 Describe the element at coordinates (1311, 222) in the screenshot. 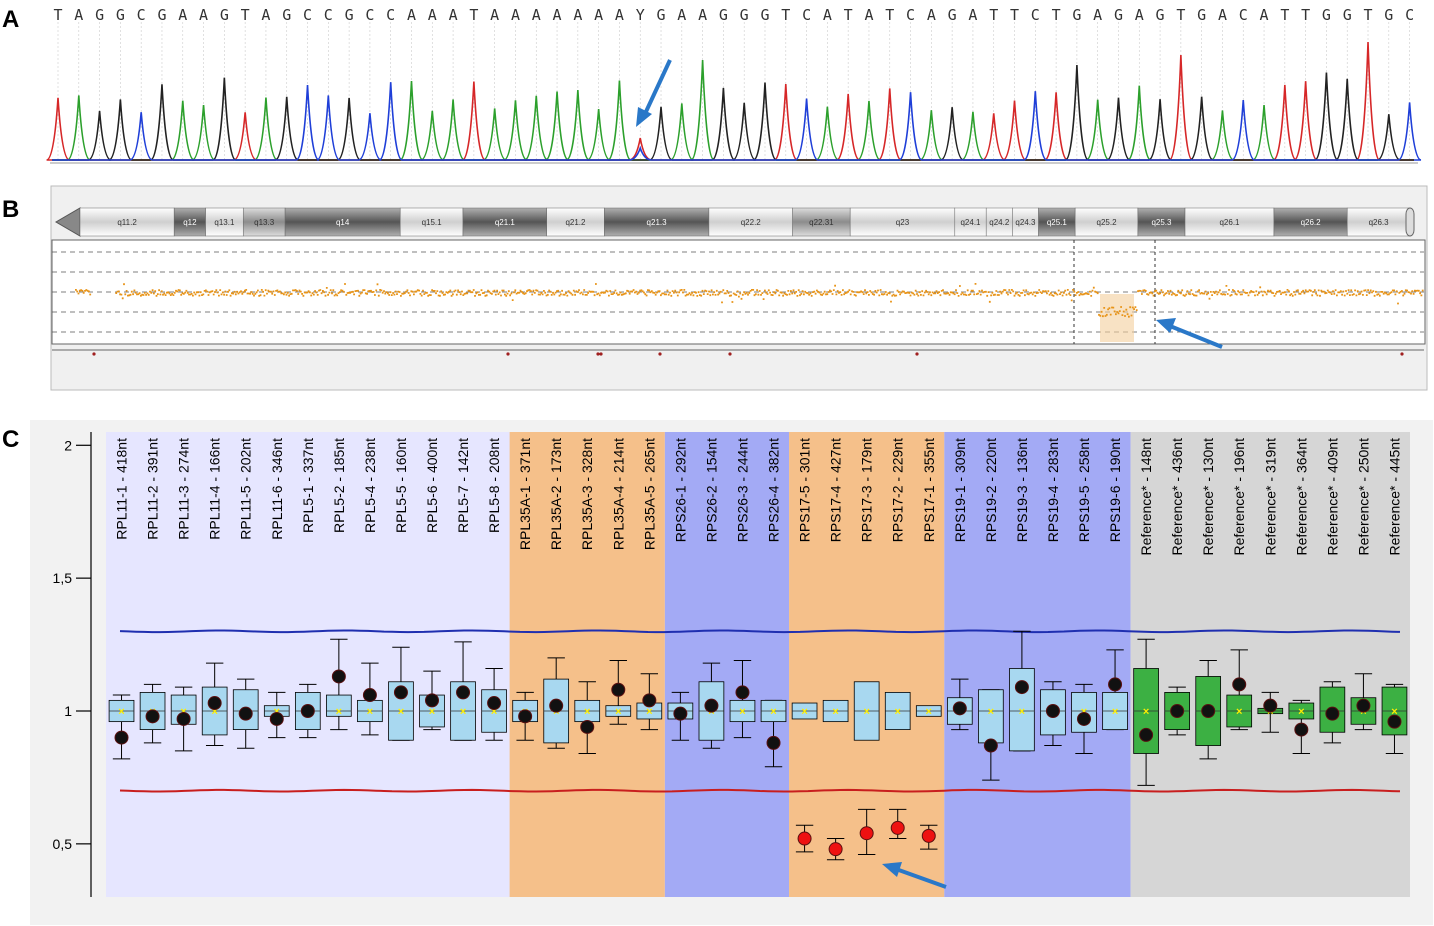

I see `band-label: q26.2` at that location.